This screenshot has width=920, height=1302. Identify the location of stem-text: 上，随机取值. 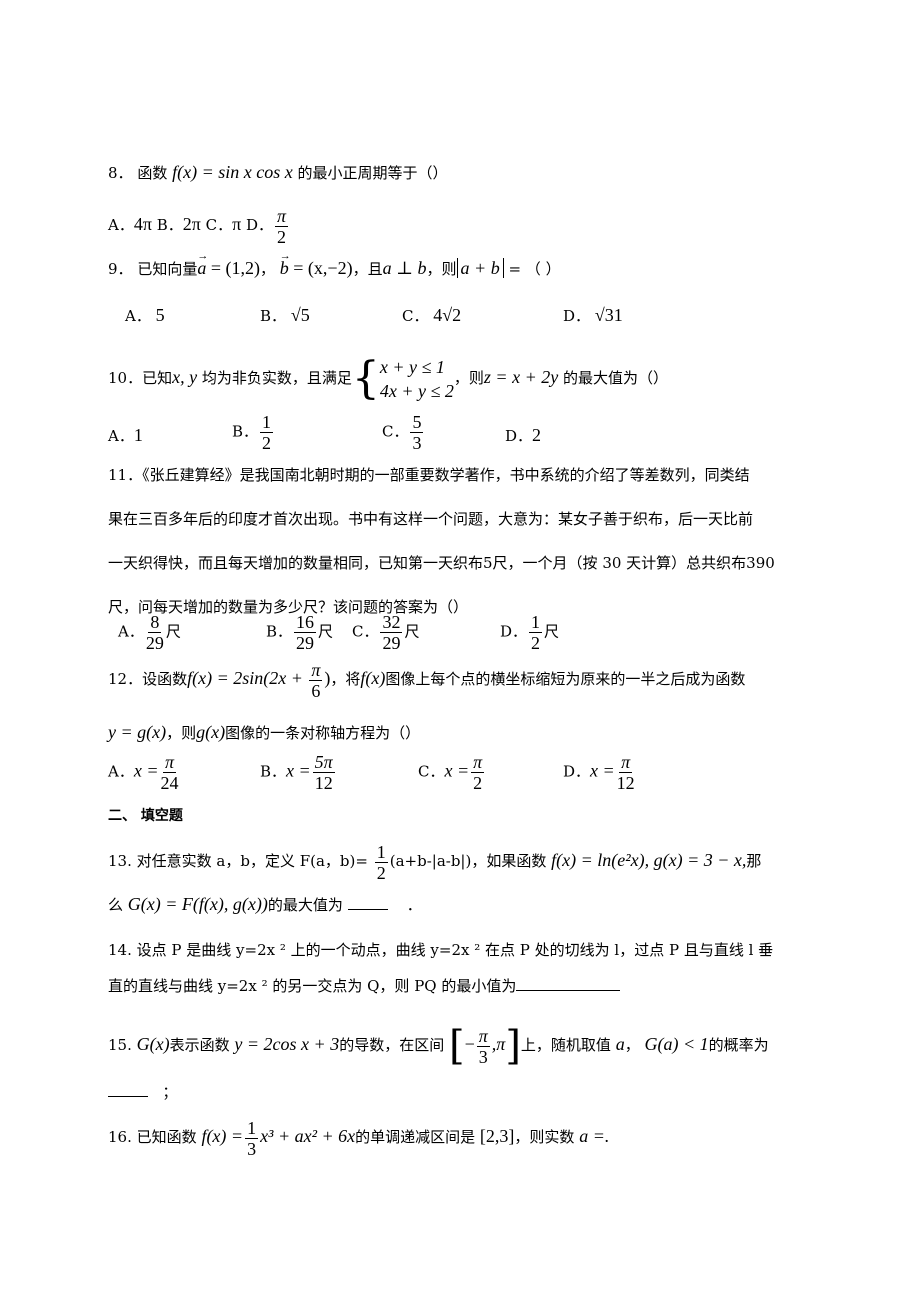
(565, 1045).